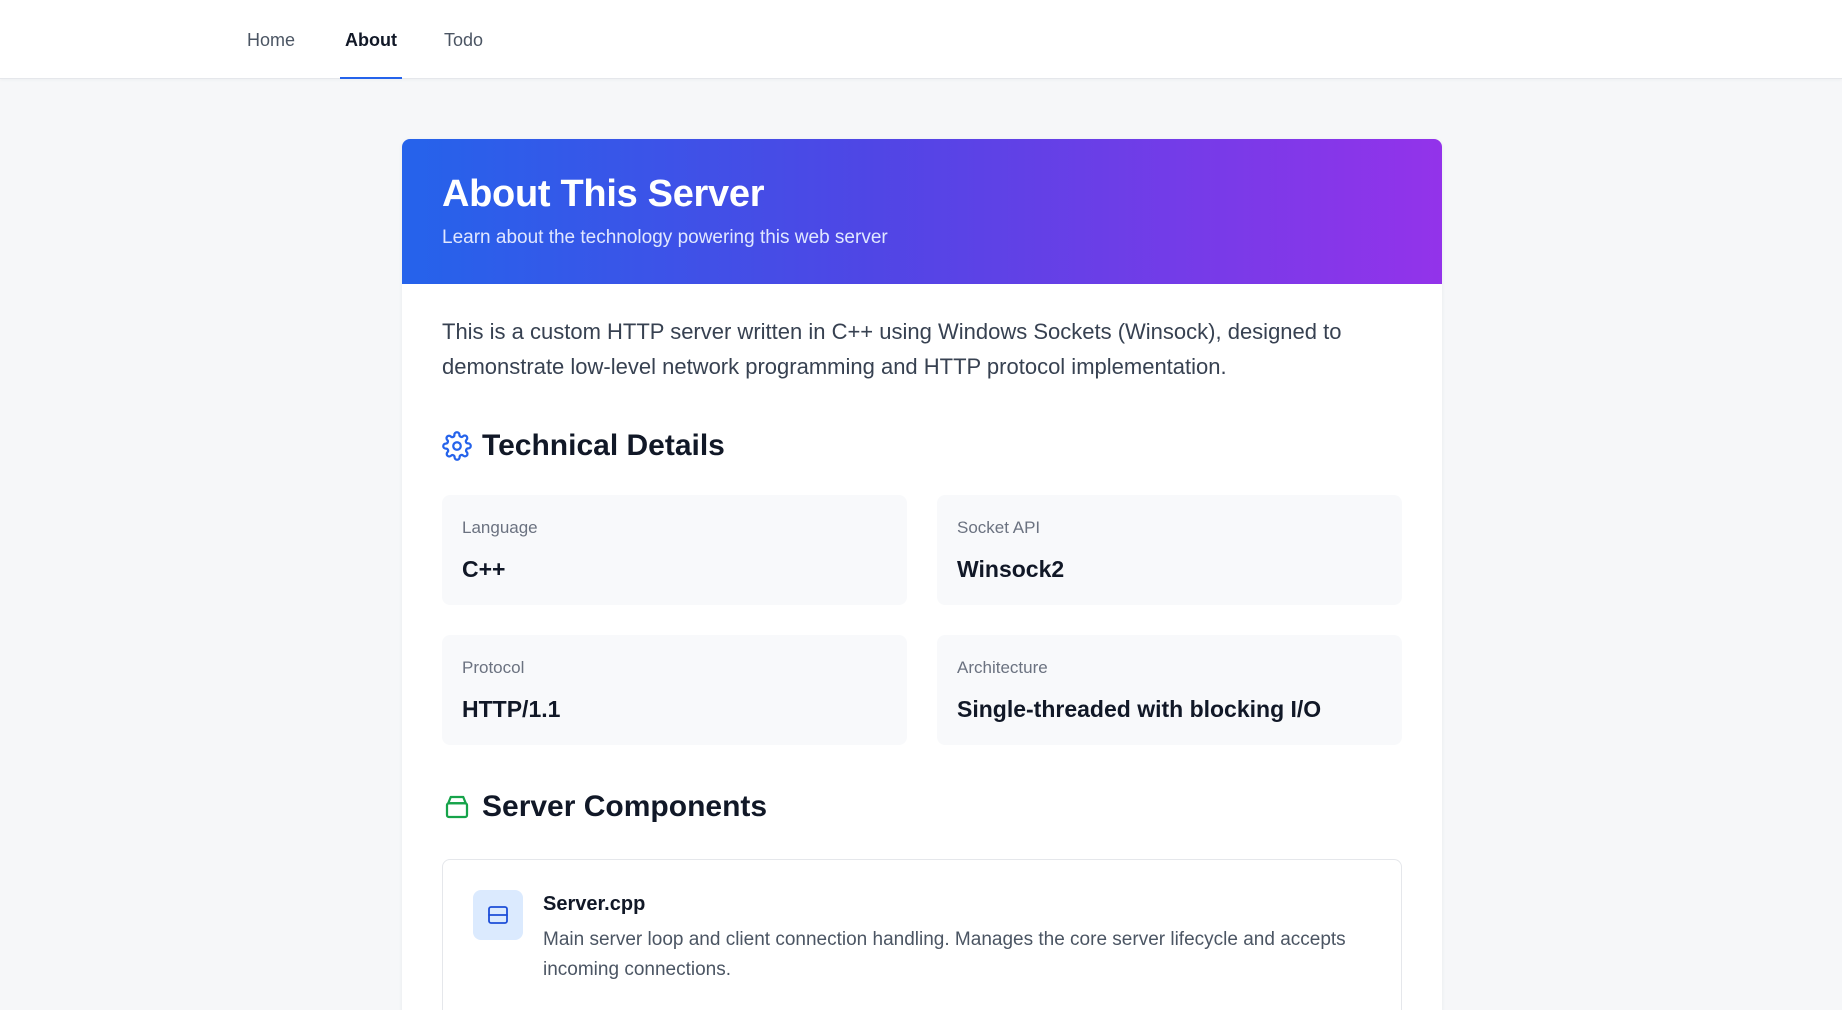 The height and width of the screenshot is (1010, 1842). Describe the element at coordinates (498, 915) in the screenshot. I see `server-icon` at that location.